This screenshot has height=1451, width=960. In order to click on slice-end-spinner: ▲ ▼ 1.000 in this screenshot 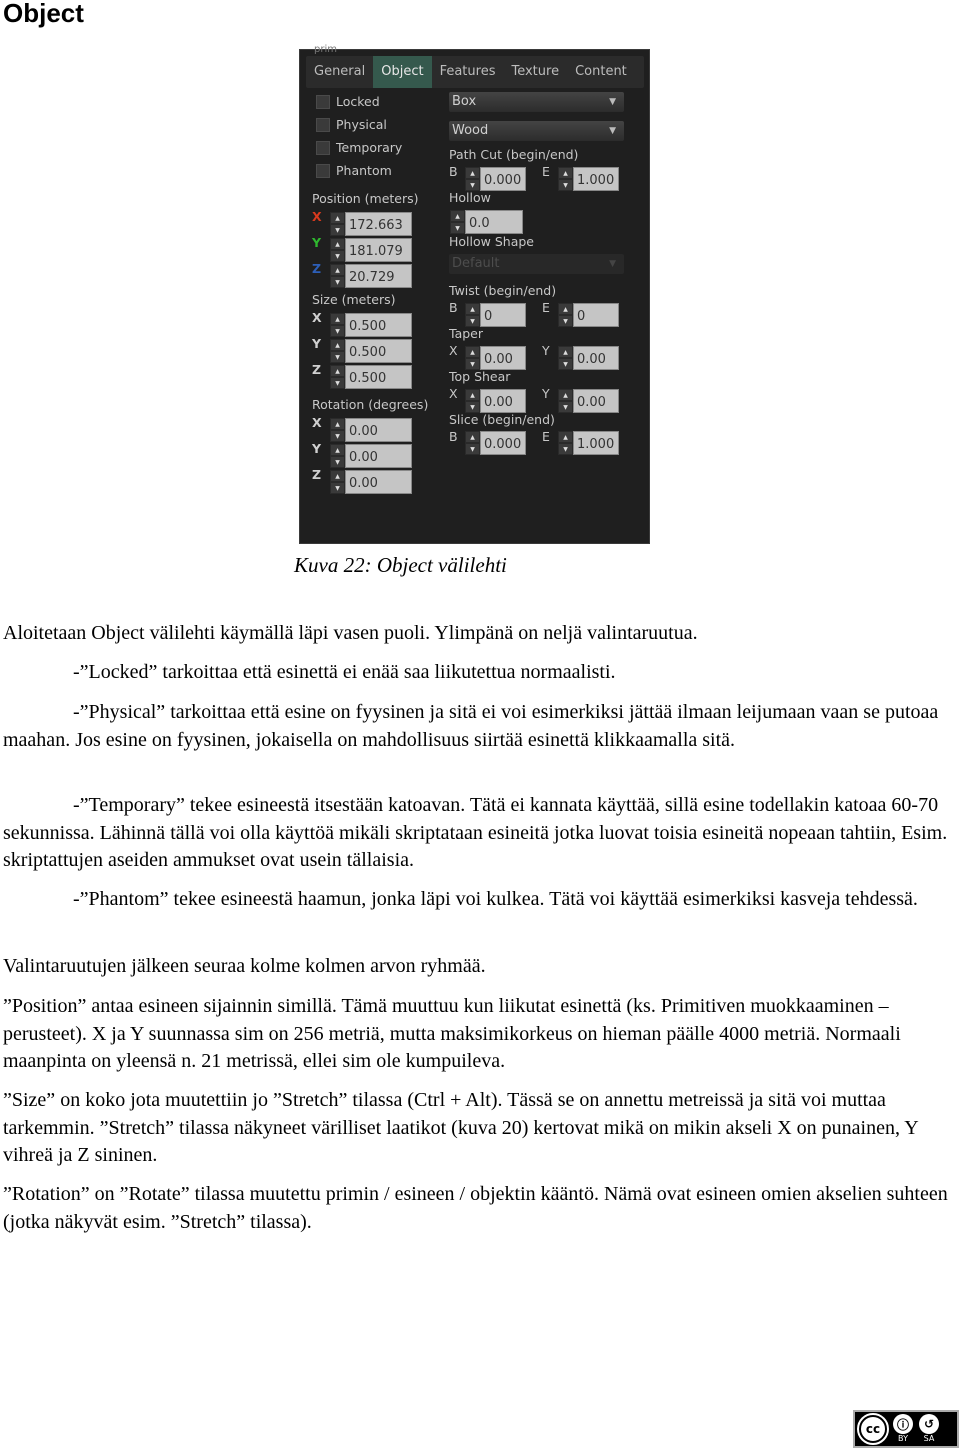, I will do `click(588, 443)`.